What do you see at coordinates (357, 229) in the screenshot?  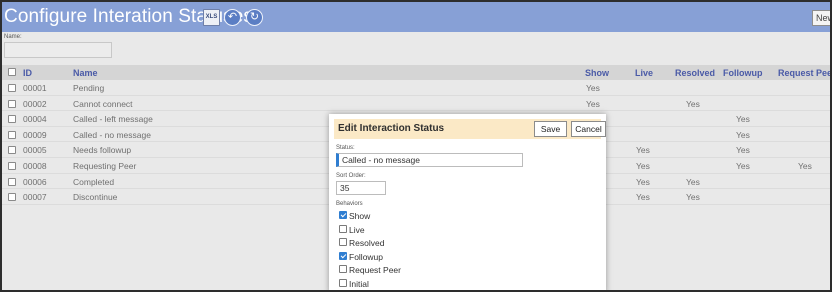 I see `live-label: Live` at bounding box center [357, 229].